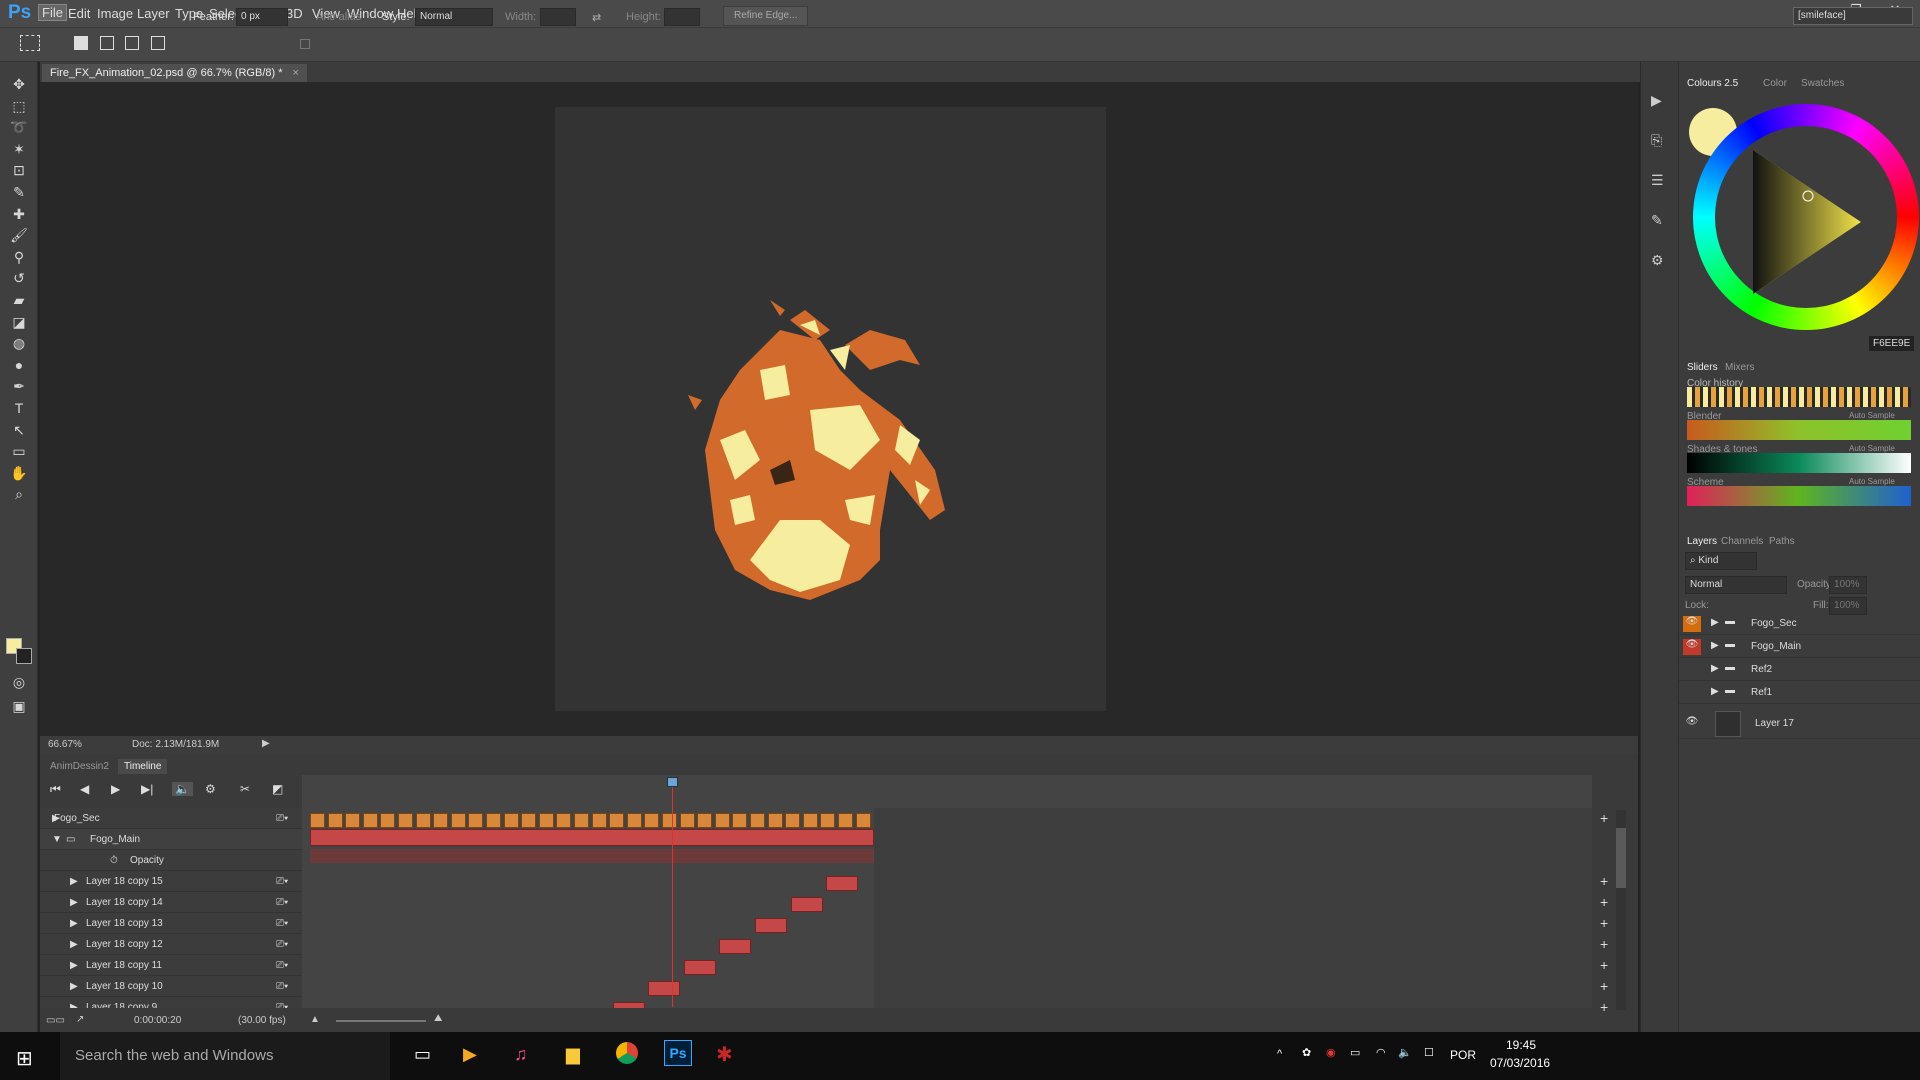 Image resolution: width=1920 pixels, height=1080 pixels. What do you see at coordinates (171, 818) in the screenshot?
I see `timeline-row: ▶ Fogo_Sec ⎚▾` at bounding box center [171, 818].